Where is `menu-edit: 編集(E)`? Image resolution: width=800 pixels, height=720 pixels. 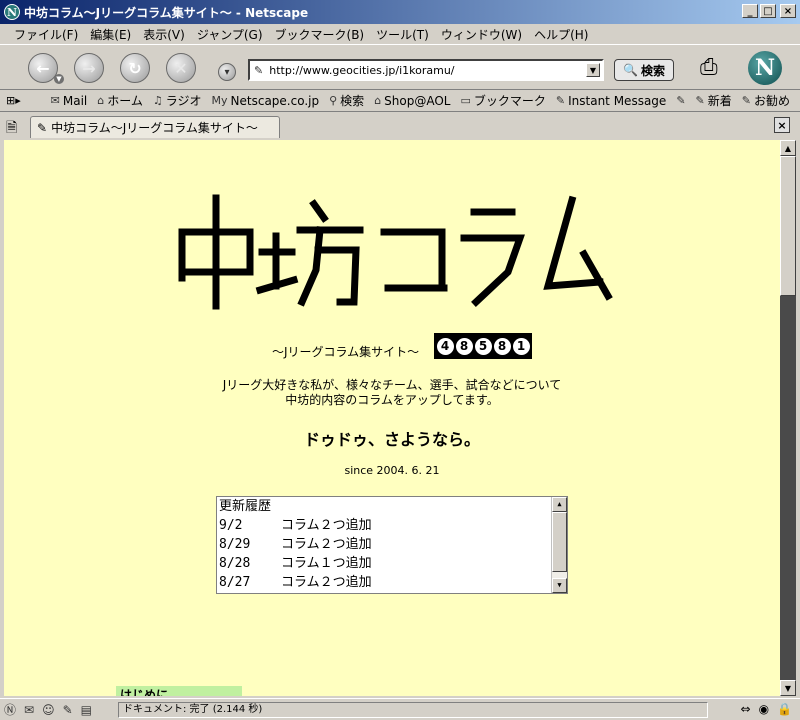
menu-edit: 編集(E) is located at coordinates (110, 34).